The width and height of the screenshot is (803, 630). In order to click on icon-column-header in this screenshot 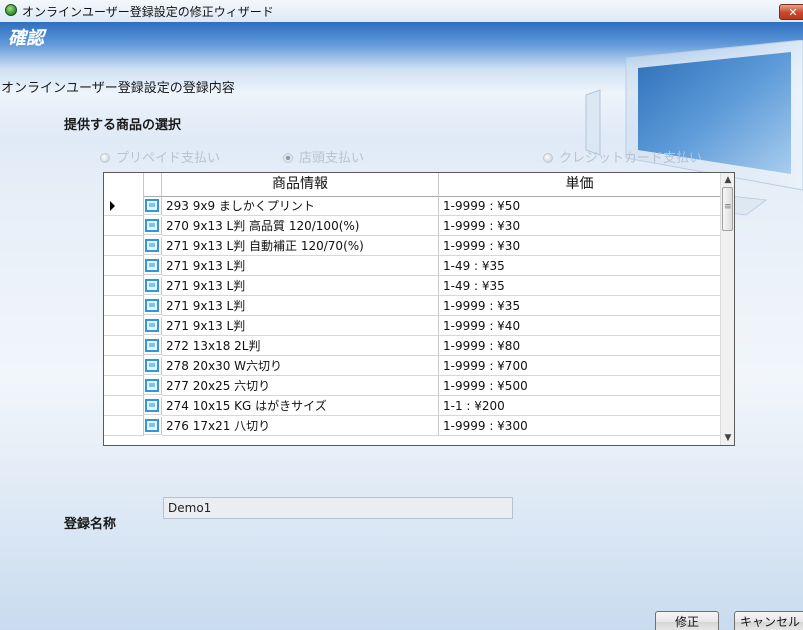, I will do `click(153, 184)`.